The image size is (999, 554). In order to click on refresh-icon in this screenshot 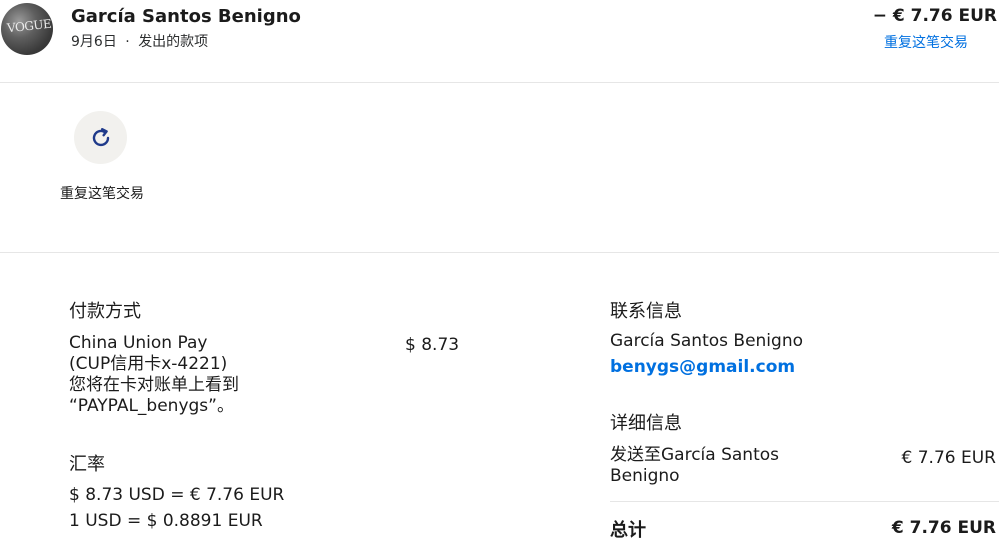, I will do `click(100, 136)`.